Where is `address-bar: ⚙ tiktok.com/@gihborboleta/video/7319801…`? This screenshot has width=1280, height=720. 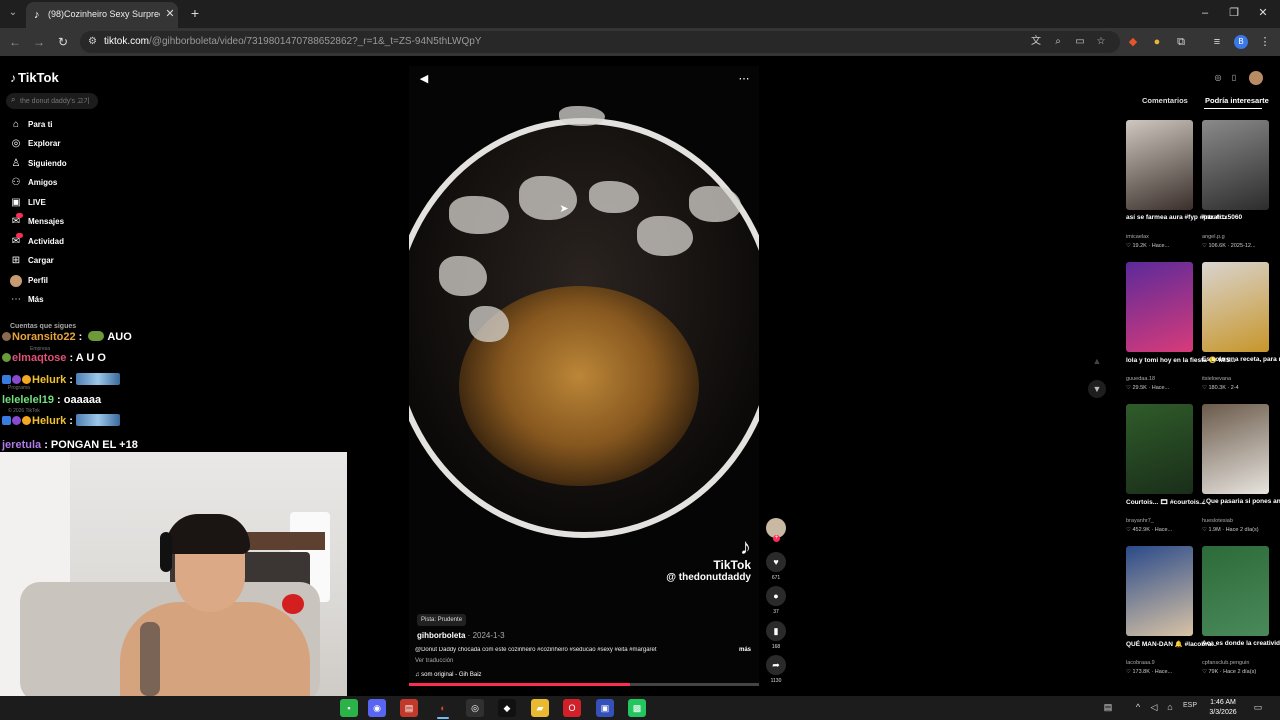
address-bar: ⚙ tiktok.com/@gihborboleta/video/7319801… is located at coordinates (600, 42).